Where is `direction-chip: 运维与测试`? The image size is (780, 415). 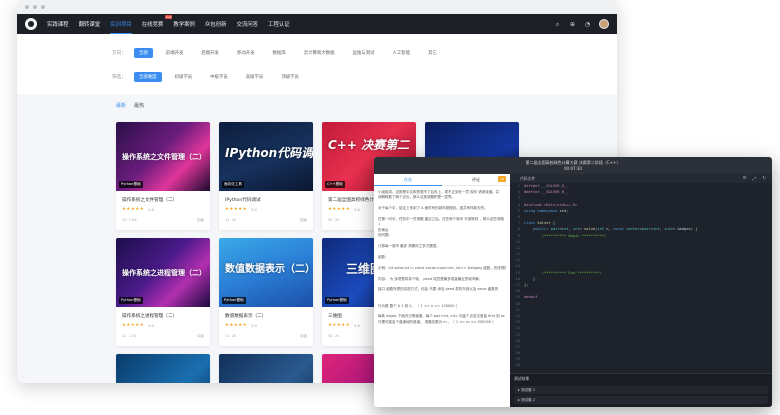 direction-chip: 运维与测试 is located at coordinates (363, 53).